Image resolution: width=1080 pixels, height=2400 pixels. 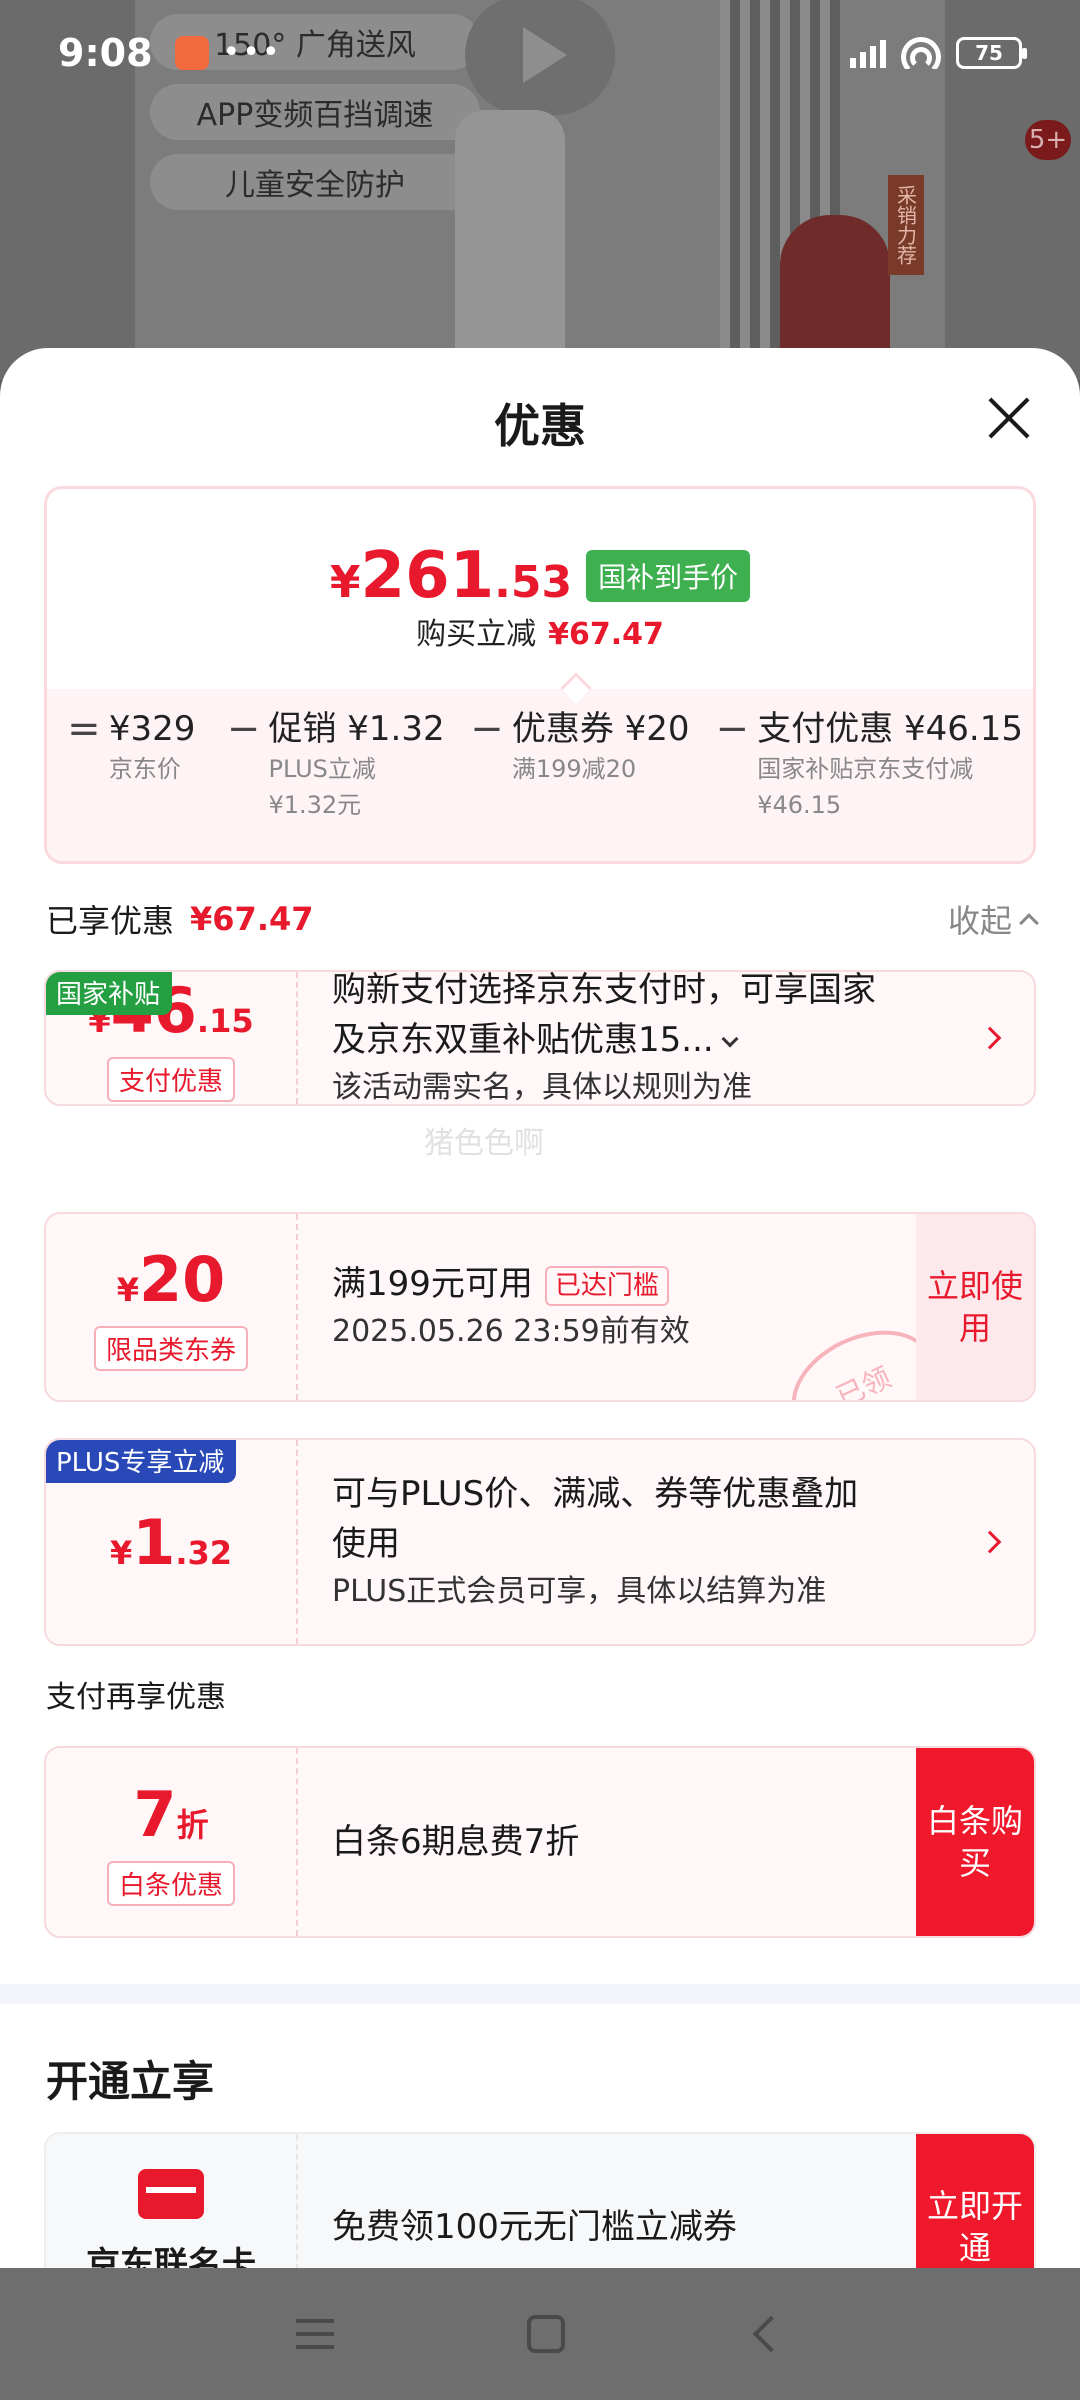 I want to click on menu-icon, so click(x=315, y=2334).